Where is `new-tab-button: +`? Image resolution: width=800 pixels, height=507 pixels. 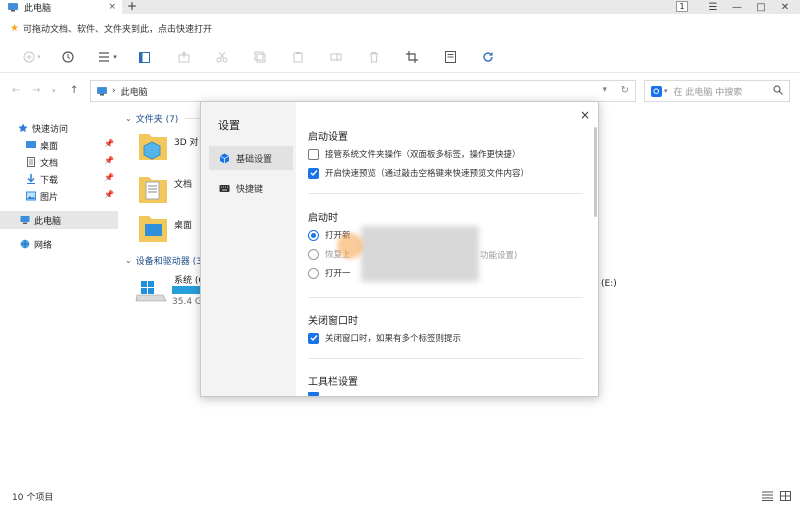 new-tab-button: + is located at coordinates (132, 6).